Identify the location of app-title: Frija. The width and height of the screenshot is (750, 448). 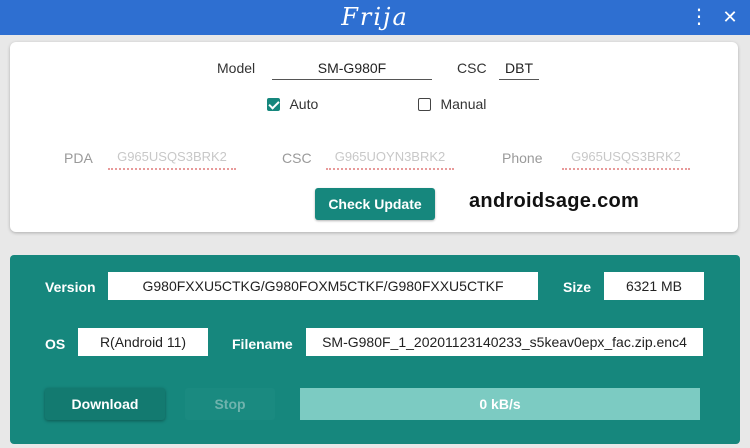
(375, 17).